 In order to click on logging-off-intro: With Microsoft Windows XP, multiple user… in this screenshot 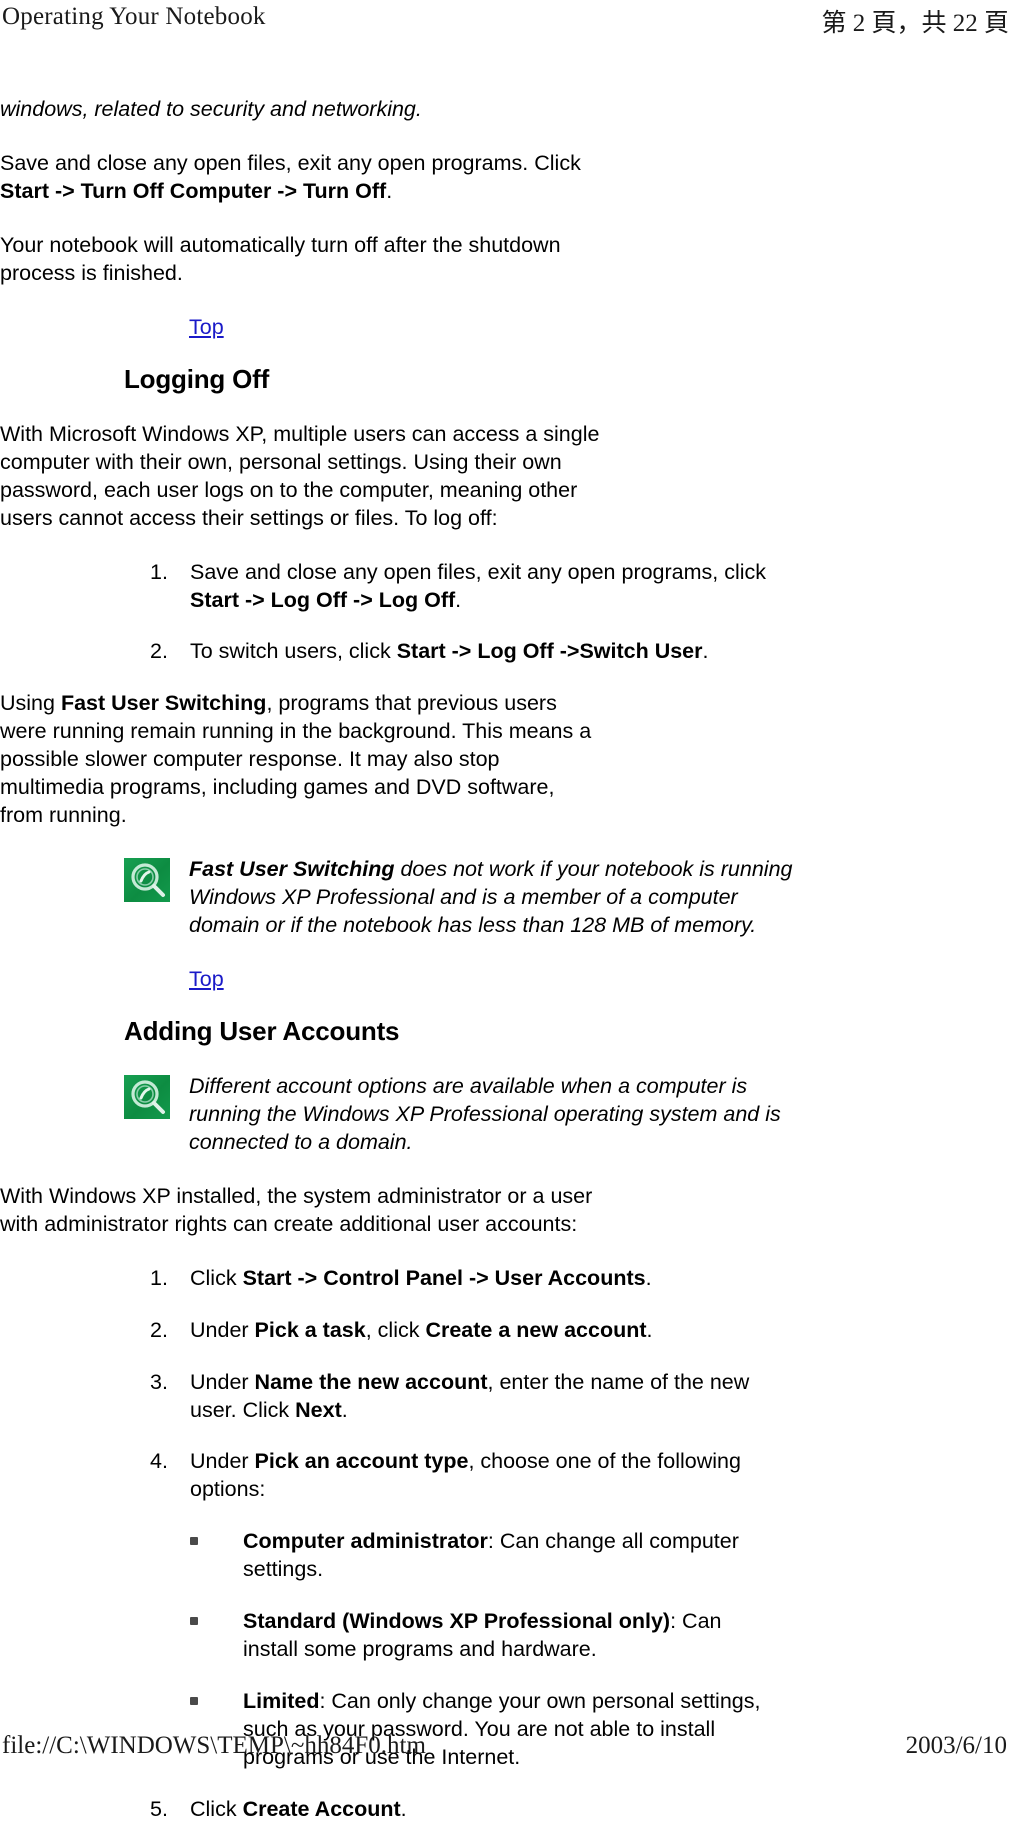, I will do `click(300, 475)`.